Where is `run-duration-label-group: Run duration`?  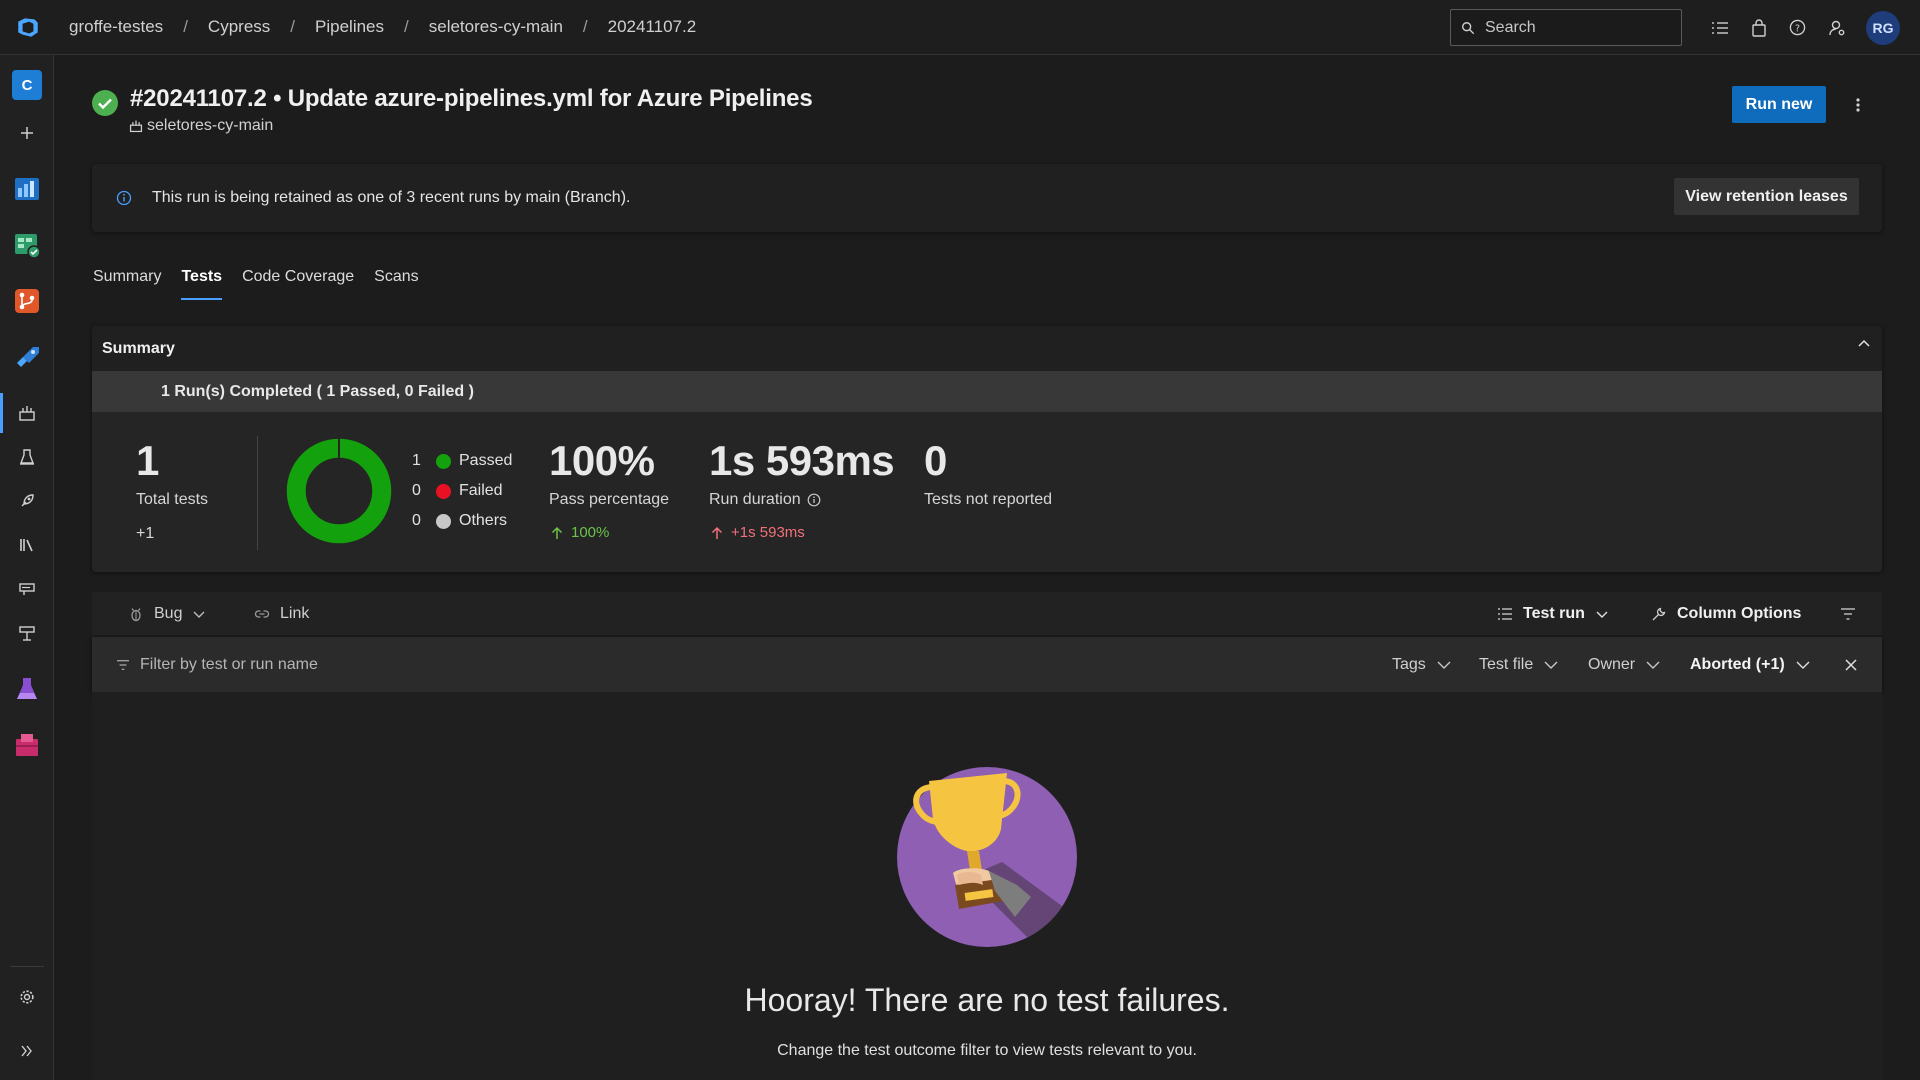 run-duration-label-group: Run duration is located at coordinates (765, 500).